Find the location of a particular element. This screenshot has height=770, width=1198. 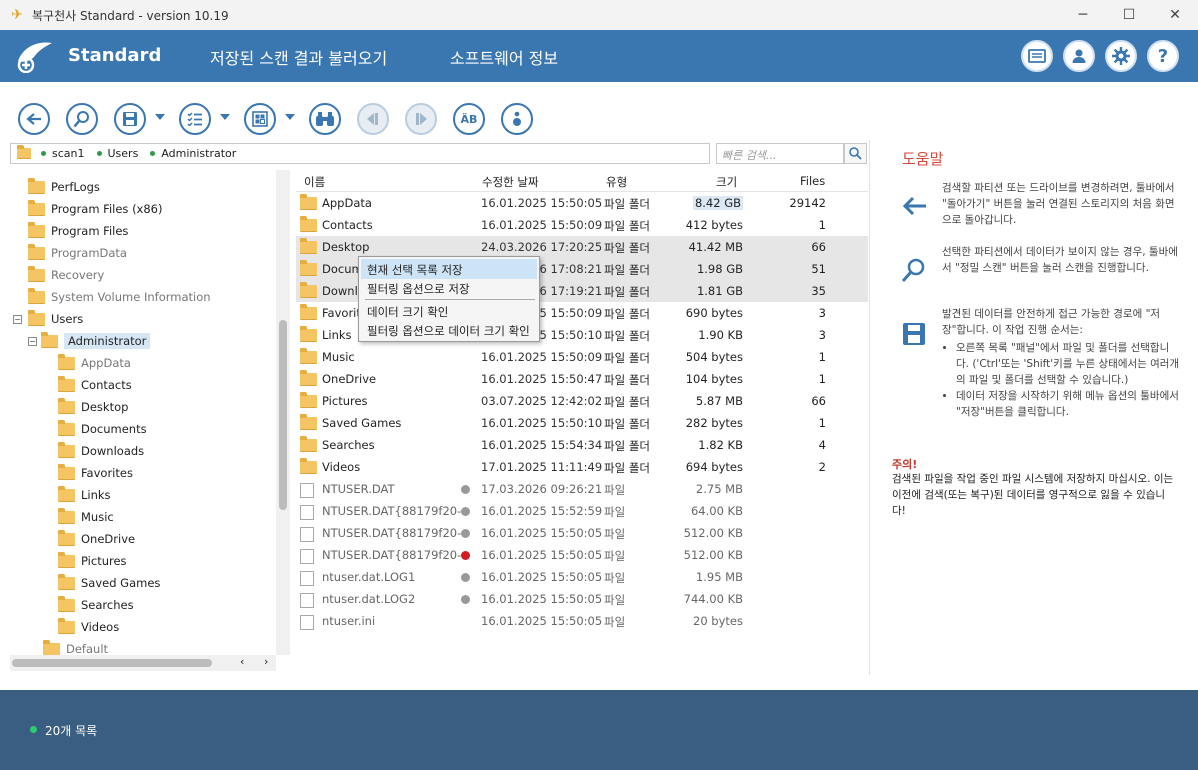

file-icon is located at coordinates (307, 534).